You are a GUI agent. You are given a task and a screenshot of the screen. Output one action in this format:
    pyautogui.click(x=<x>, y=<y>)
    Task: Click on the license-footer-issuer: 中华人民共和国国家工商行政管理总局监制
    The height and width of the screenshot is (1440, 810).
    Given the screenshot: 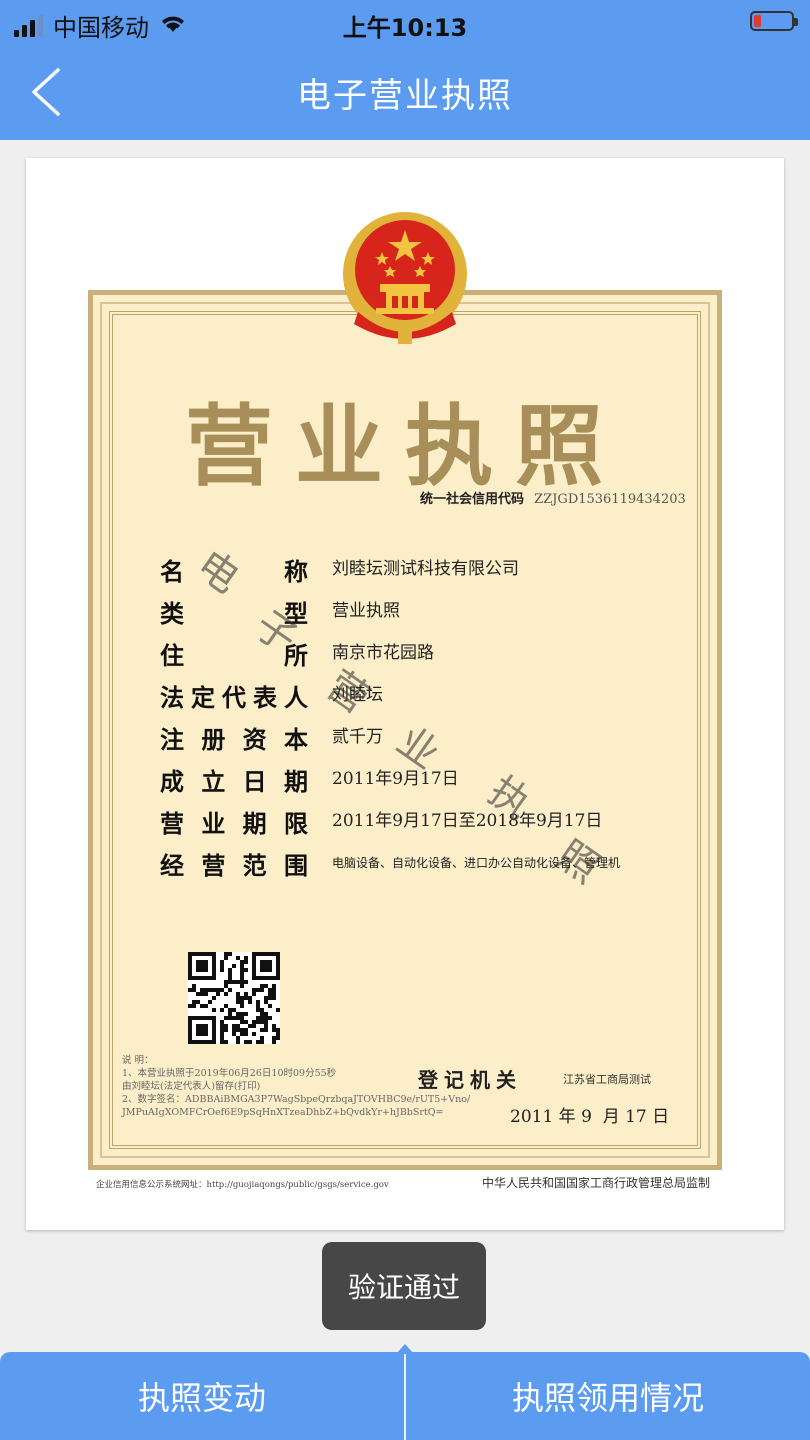 What is the action you would take?
    pyautogui.click(x=596, y=1183)
    